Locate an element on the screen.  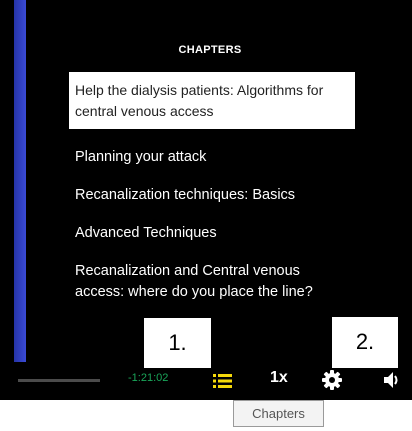
annotation-callout-1: 1. is located at coordinates (177, 343).